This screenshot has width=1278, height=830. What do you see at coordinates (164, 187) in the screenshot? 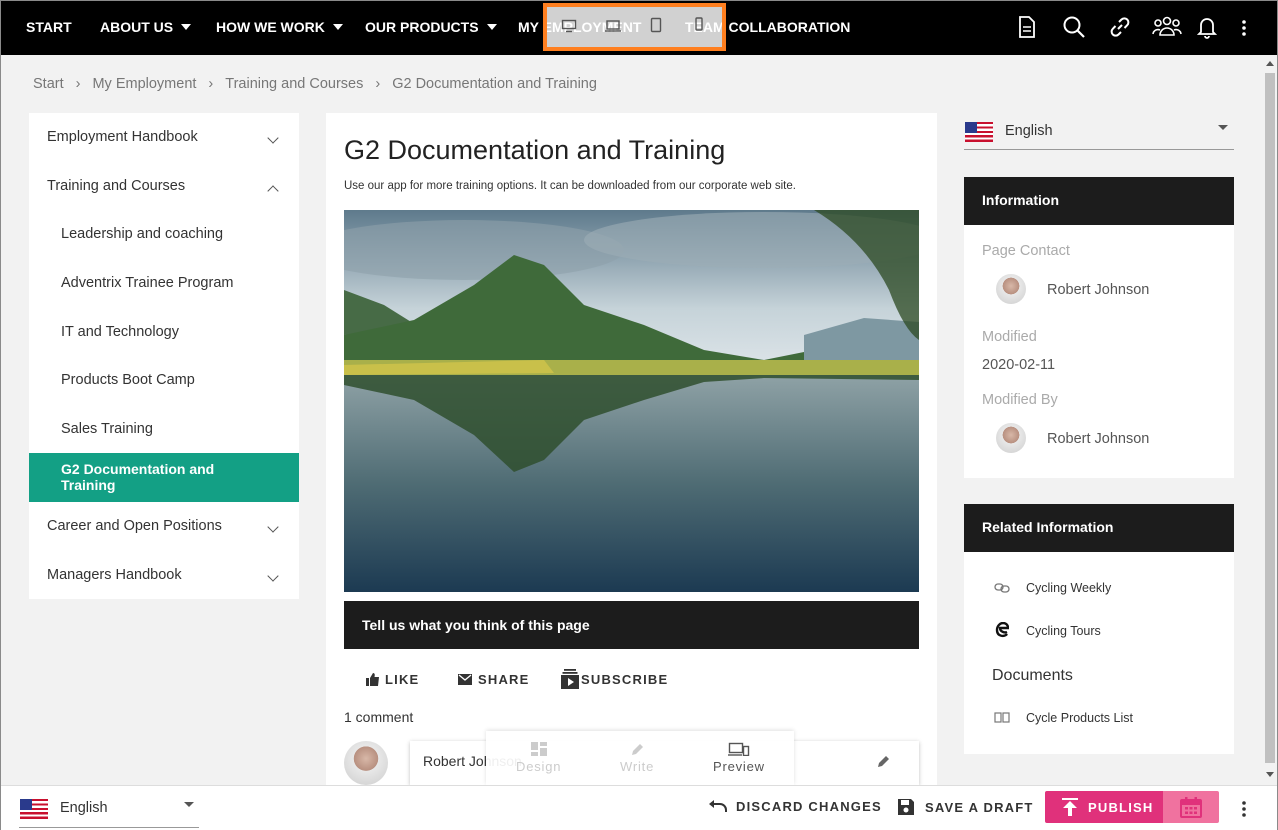
I see `sidebar-item-training-courses: Training and Courses` at bounding box center [164, 187].